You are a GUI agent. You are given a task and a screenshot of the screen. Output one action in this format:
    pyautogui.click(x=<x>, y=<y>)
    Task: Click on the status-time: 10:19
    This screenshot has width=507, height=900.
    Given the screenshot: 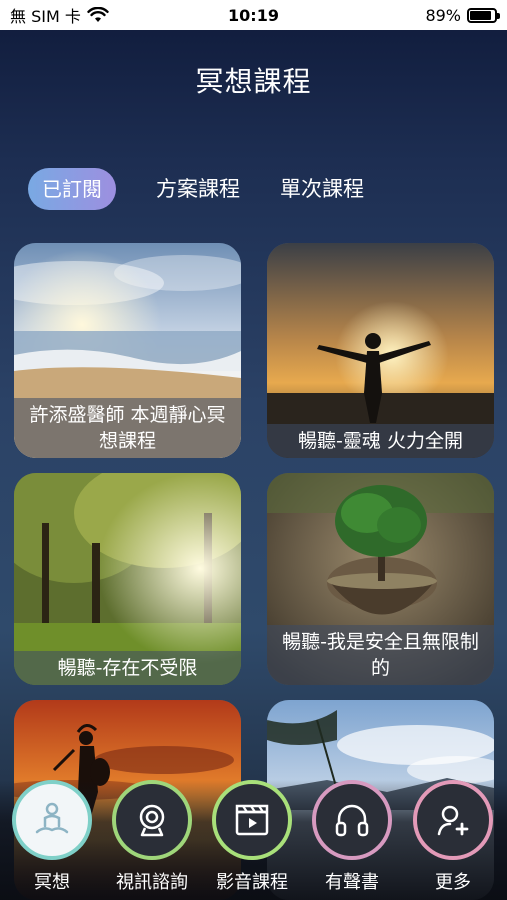 What is the action you would take?
    pyautogui.click(x=253, y=15)
    